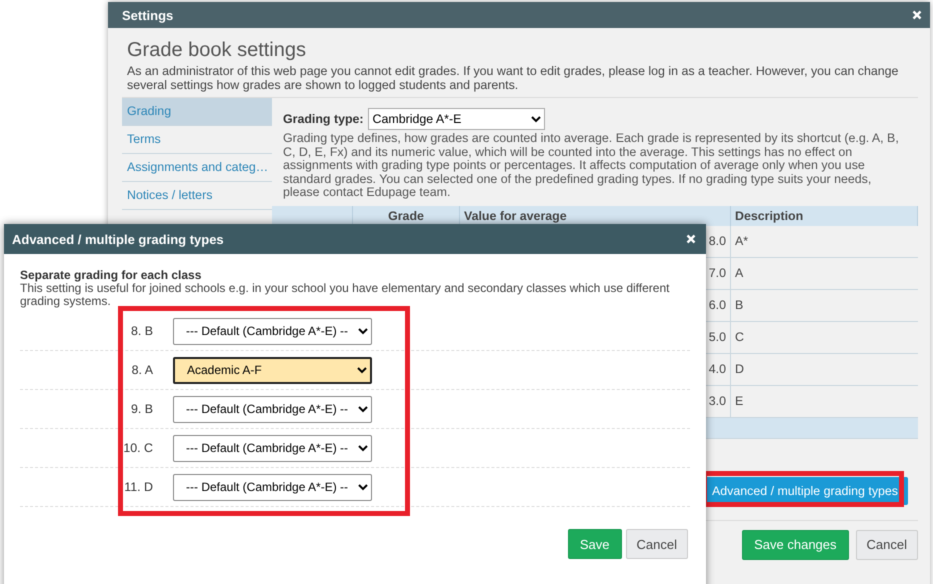 The height and width of the screenshot is (584, 933). I want to click on window-title: Settings, so click(148, 15).